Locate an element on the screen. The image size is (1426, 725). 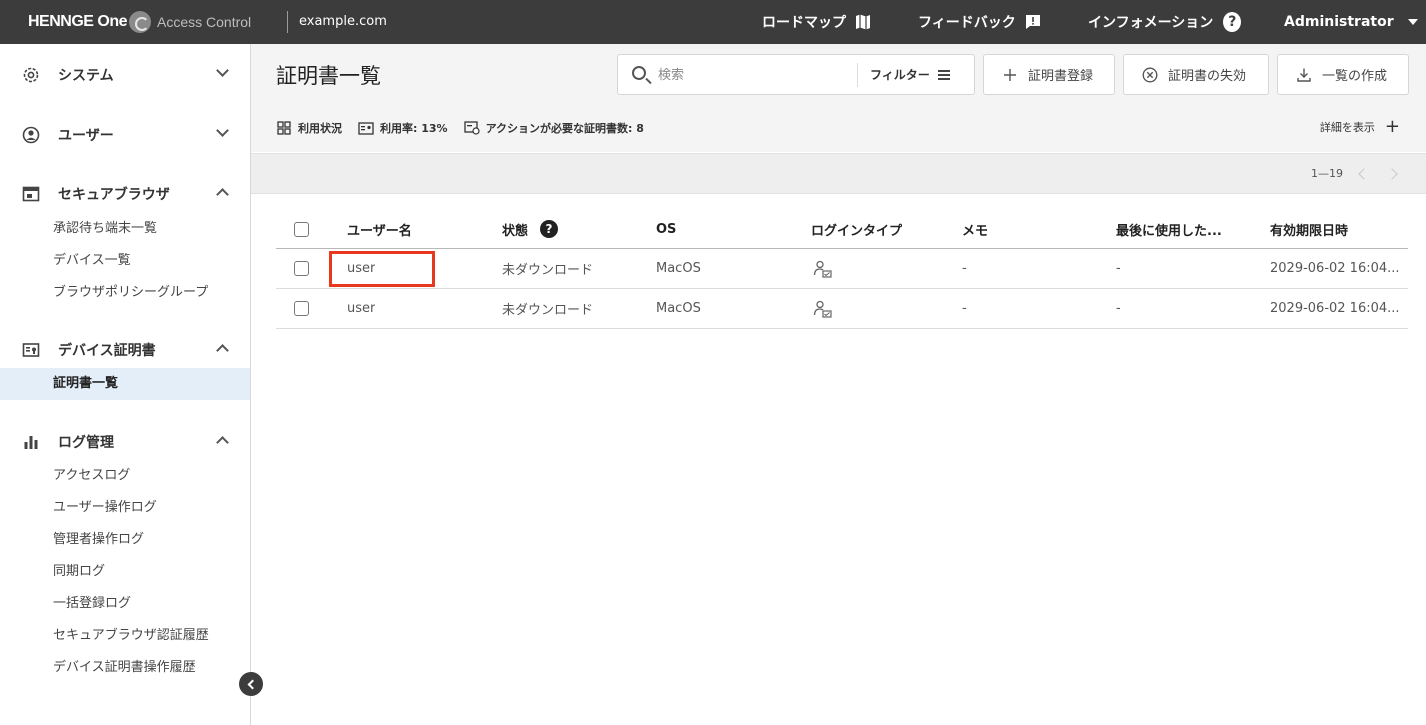
revoke-certificate-label: 証明書の失効 is located at coordinates (1207, 76).